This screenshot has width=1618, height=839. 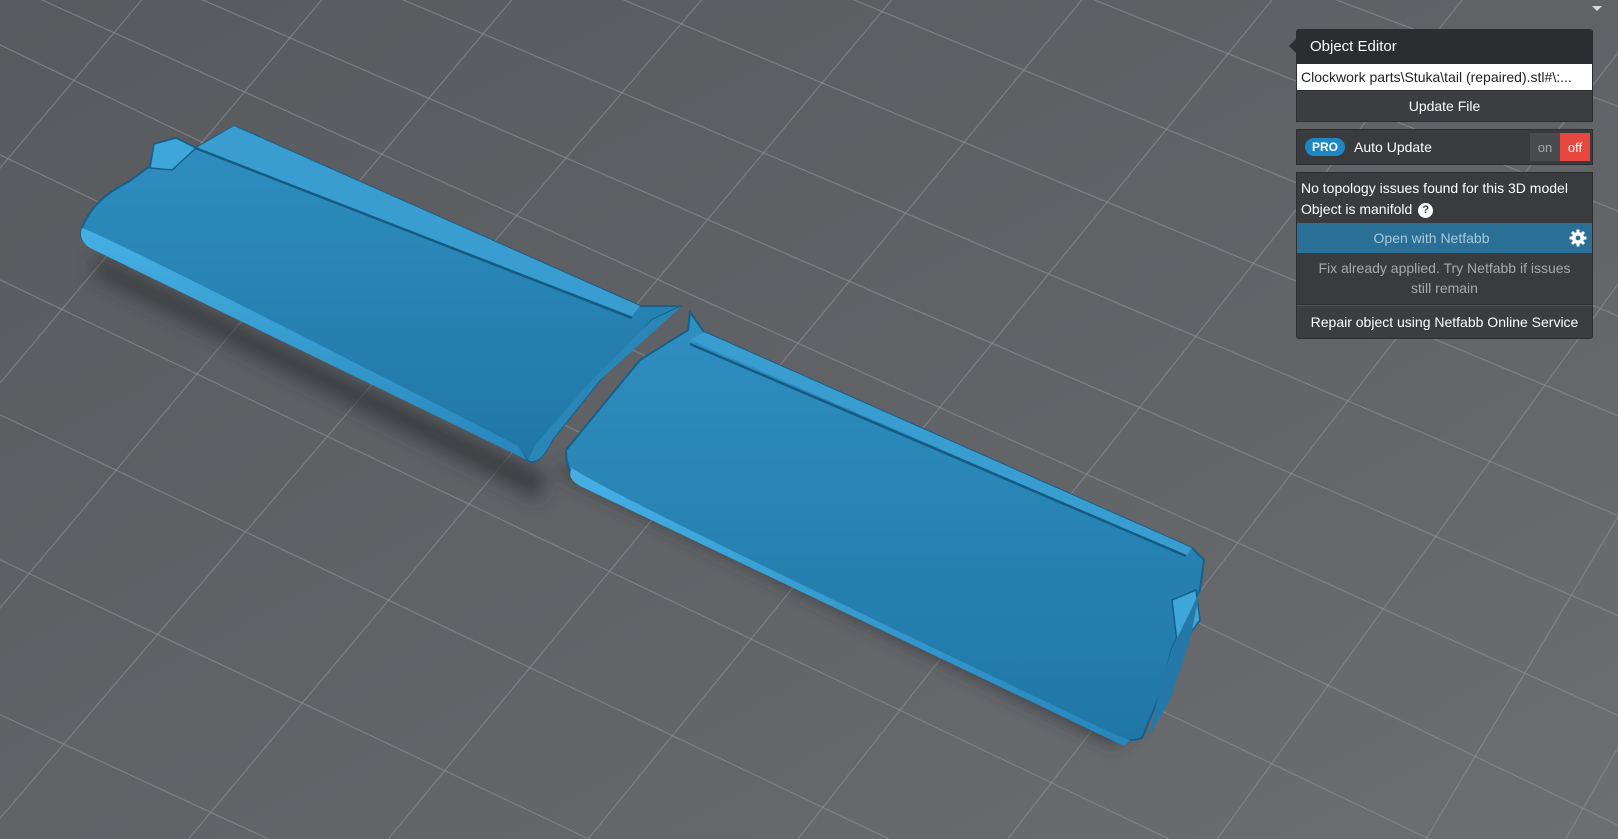 I want to click on file-path-input, so click(x=1444, y=77).